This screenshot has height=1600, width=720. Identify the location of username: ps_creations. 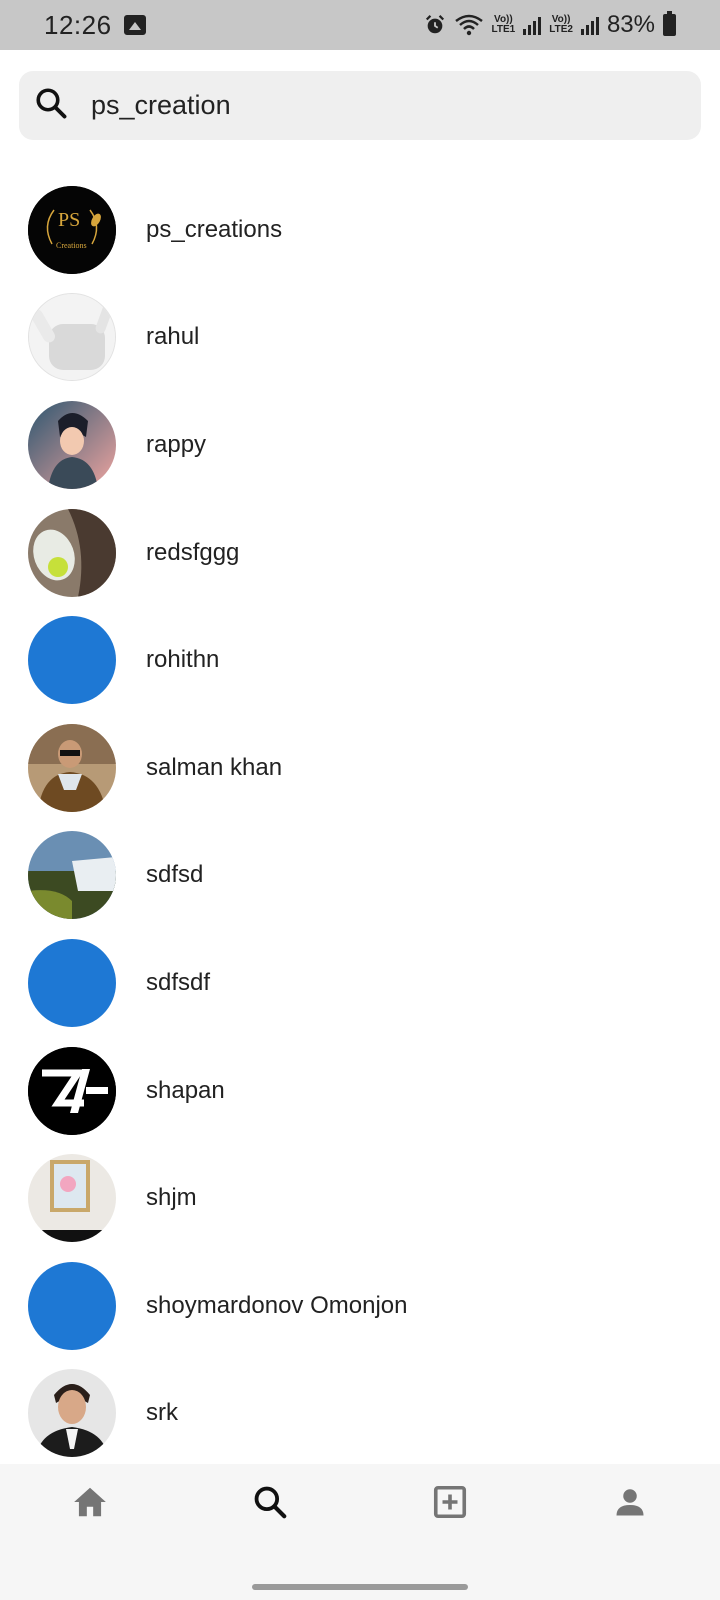
(214, 229).